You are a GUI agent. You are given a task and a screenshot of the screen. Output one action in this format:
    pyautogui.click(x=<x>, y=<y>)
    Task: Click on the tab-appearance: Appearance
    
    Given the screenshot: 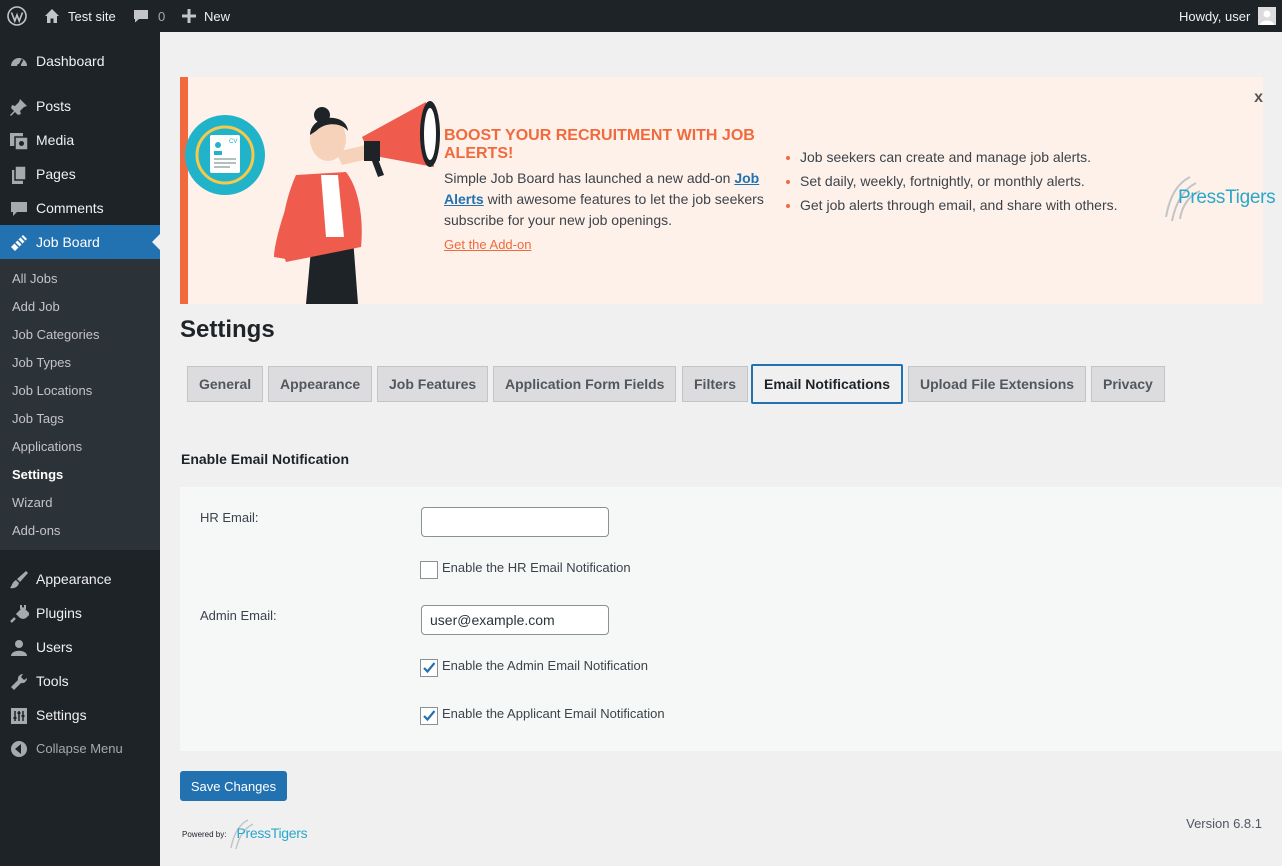 What is the action you would take?
    pyautogui.click(x=320, y=384)
    